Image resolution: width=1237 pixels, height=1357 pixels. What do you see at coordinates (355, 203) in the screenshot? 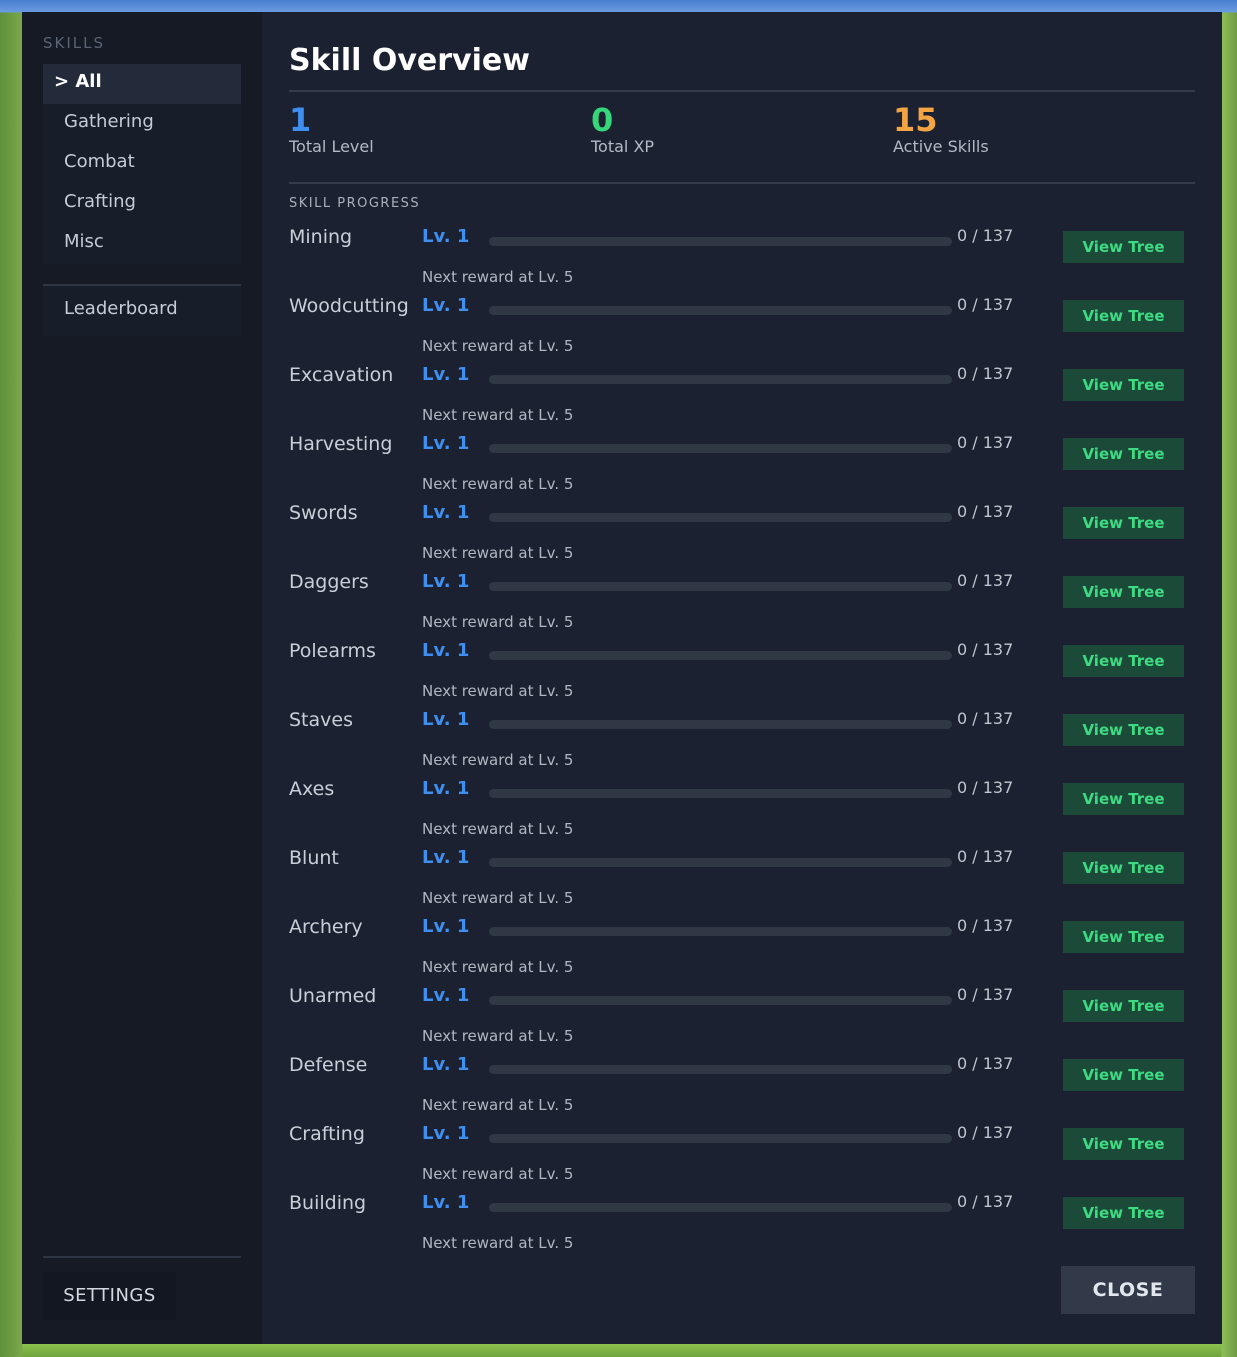
I see `section-label: SKILL PROGRESS` at bounding box center [355, 203].